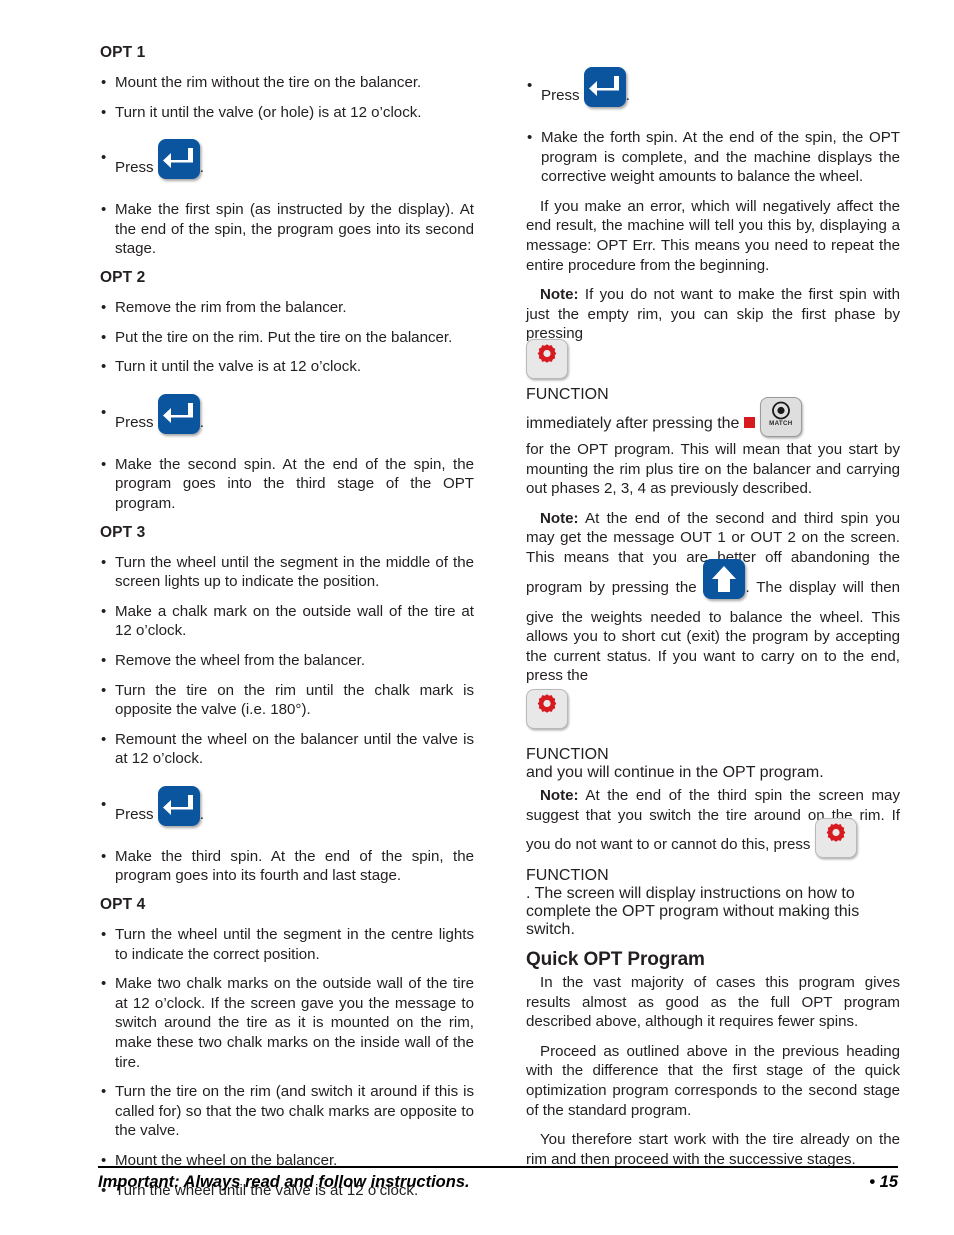 This screenshot has height=1235, width=954. What do you see at coordinates (635, 424) in the screenshot?
I see `note1-text-b: immediately after pressing the` at bounding box center [635, 424].